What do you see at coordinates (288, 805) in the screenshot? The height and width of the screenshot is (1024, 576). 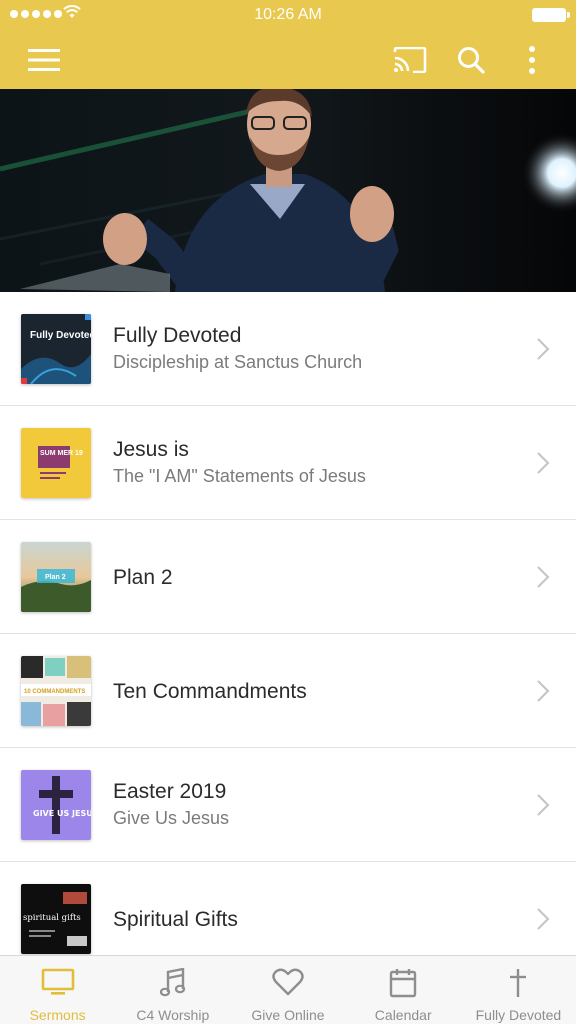 I see `list-item-easter-2019: GIVE US JESUS Easter 2019 Give Us Jesus` at bounding box center [288, 805].